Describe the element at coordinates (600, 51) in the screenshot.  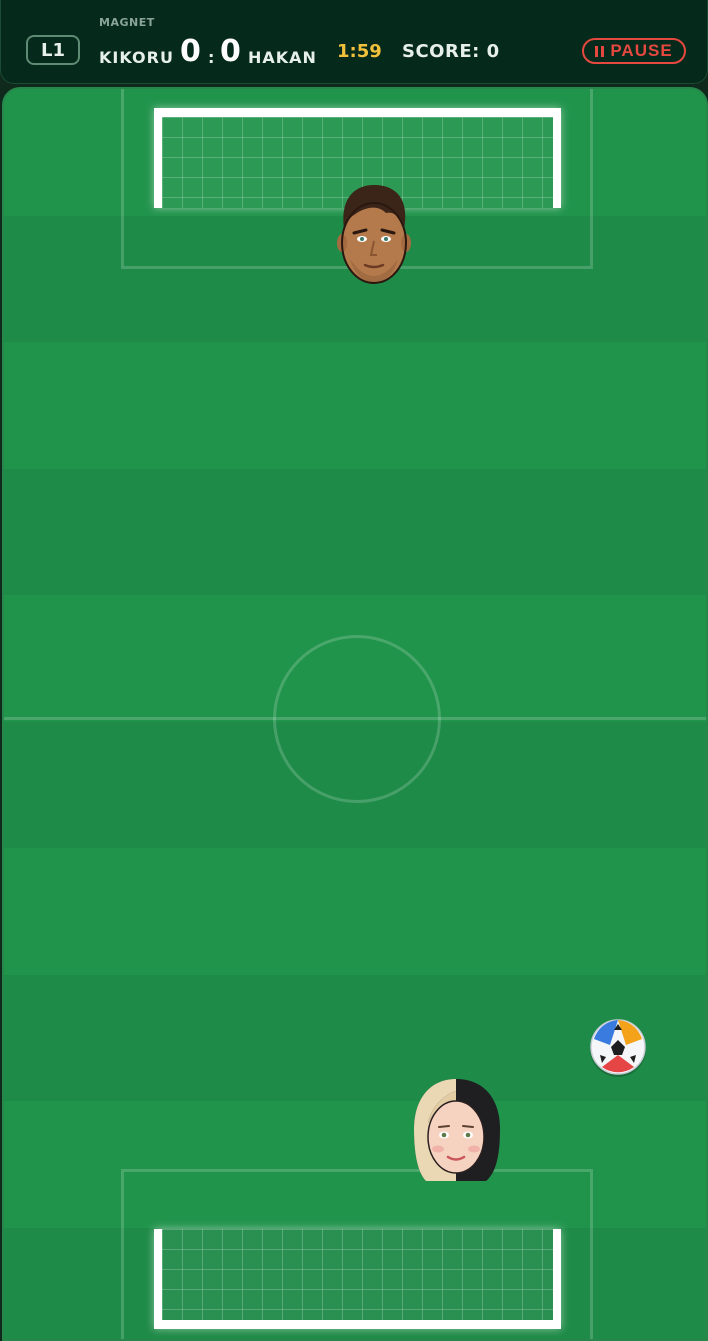
I see `pause-icon` at that location.